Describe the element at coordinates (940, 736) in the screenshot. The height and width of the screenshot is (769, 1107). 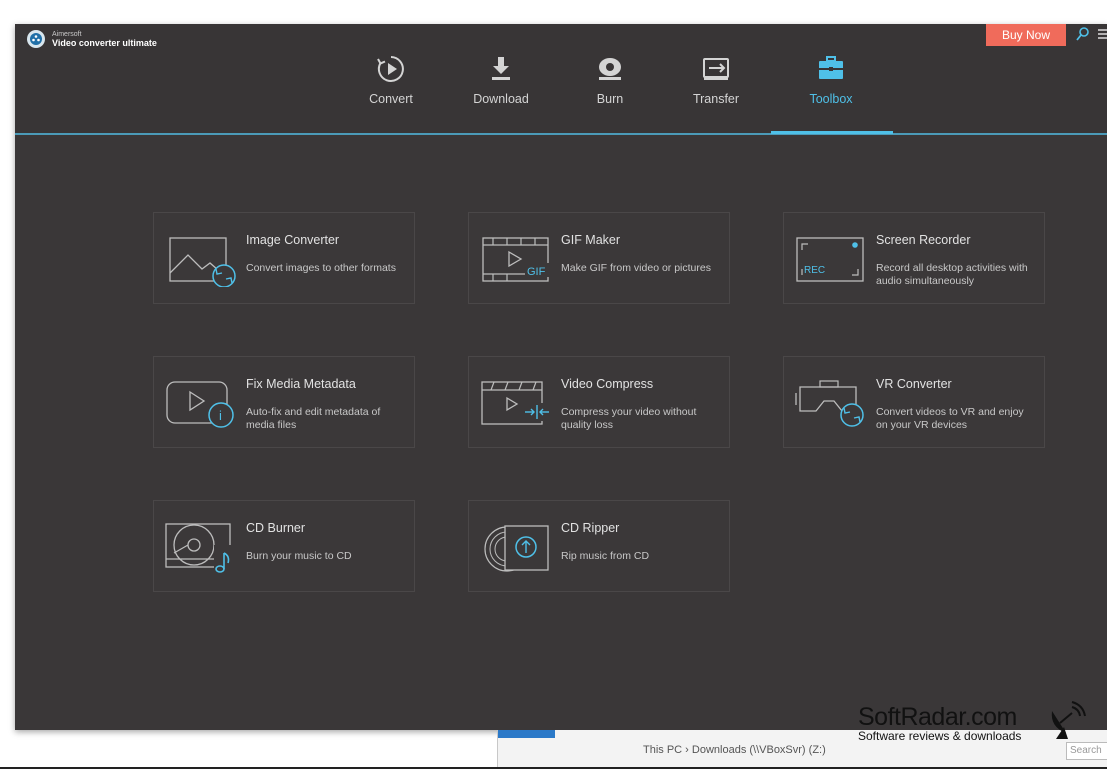
I see `watermark-tagline: Software reviews & downloads` at that location.